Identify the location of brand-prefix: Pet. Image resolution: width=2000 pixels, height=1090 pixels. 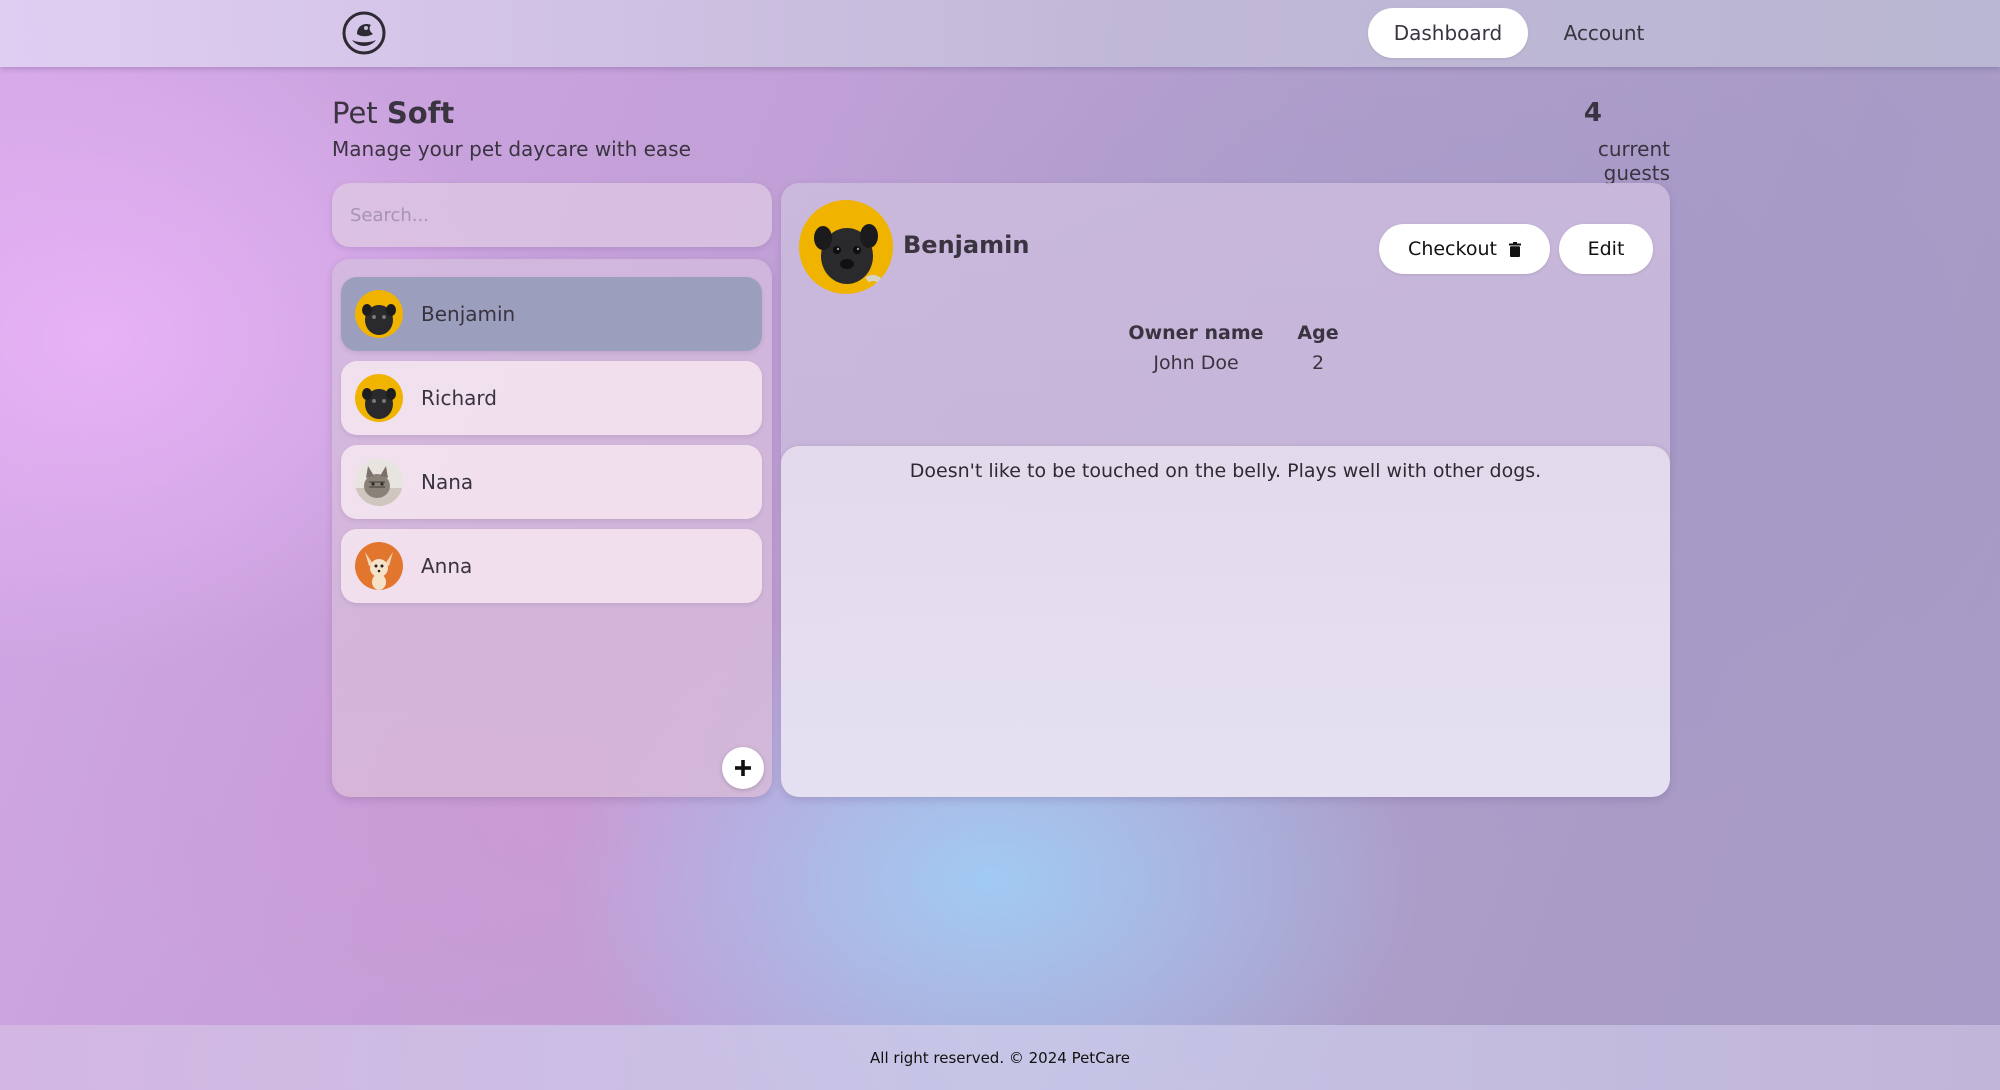
(355, 113).